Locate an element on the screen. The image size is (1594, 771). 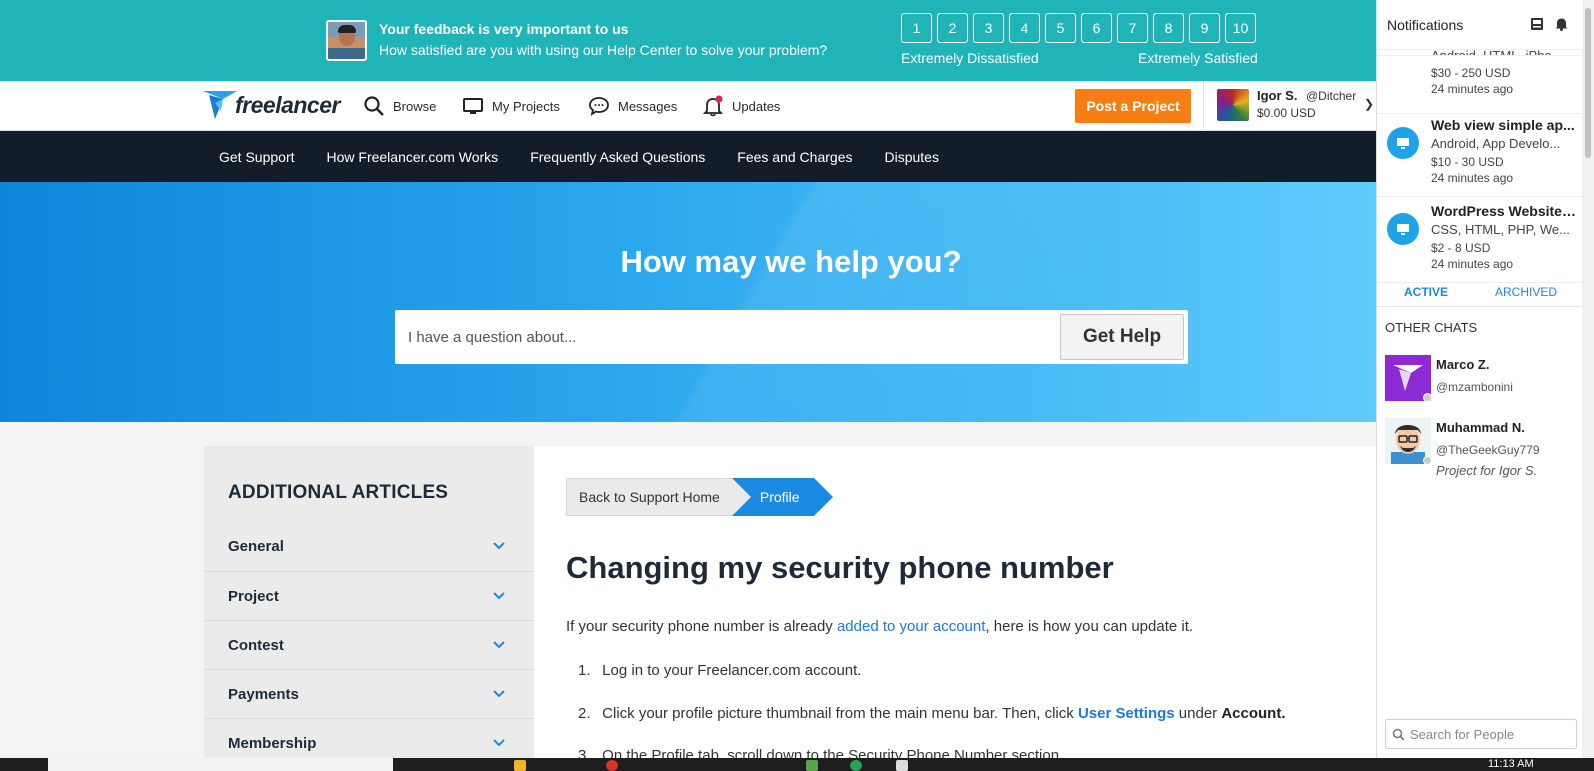
user-balance: $0.00 USD is located at coordinates (1286, 113).